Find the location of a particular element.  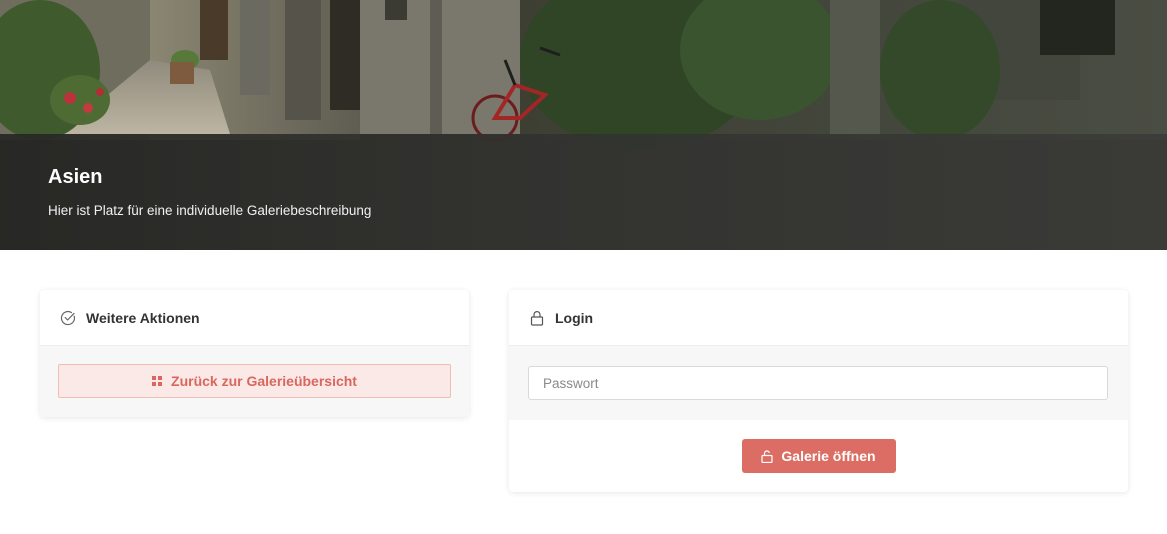

back-to-gallery-overview-button: Zurück zur Galerieübersicht is located at coordinates (254, 381).